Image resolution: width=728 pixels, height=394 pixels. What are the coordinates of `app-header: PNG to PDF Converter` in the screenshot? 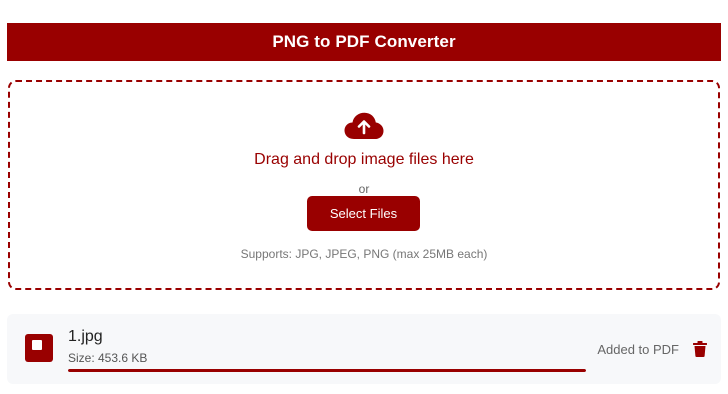 It's located at (364, 42).